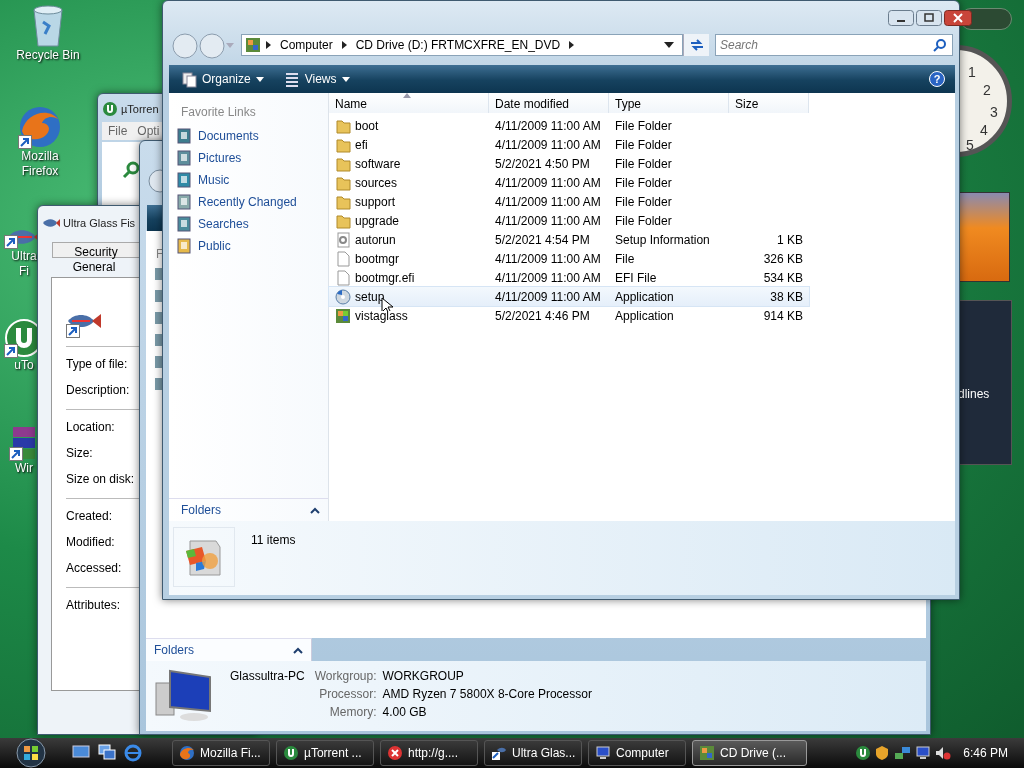 The width and height of the screenshot is (1024, 768). Describe the element at coordinates (187, 753) in the screenshot. I see `globe-icon` at that location.